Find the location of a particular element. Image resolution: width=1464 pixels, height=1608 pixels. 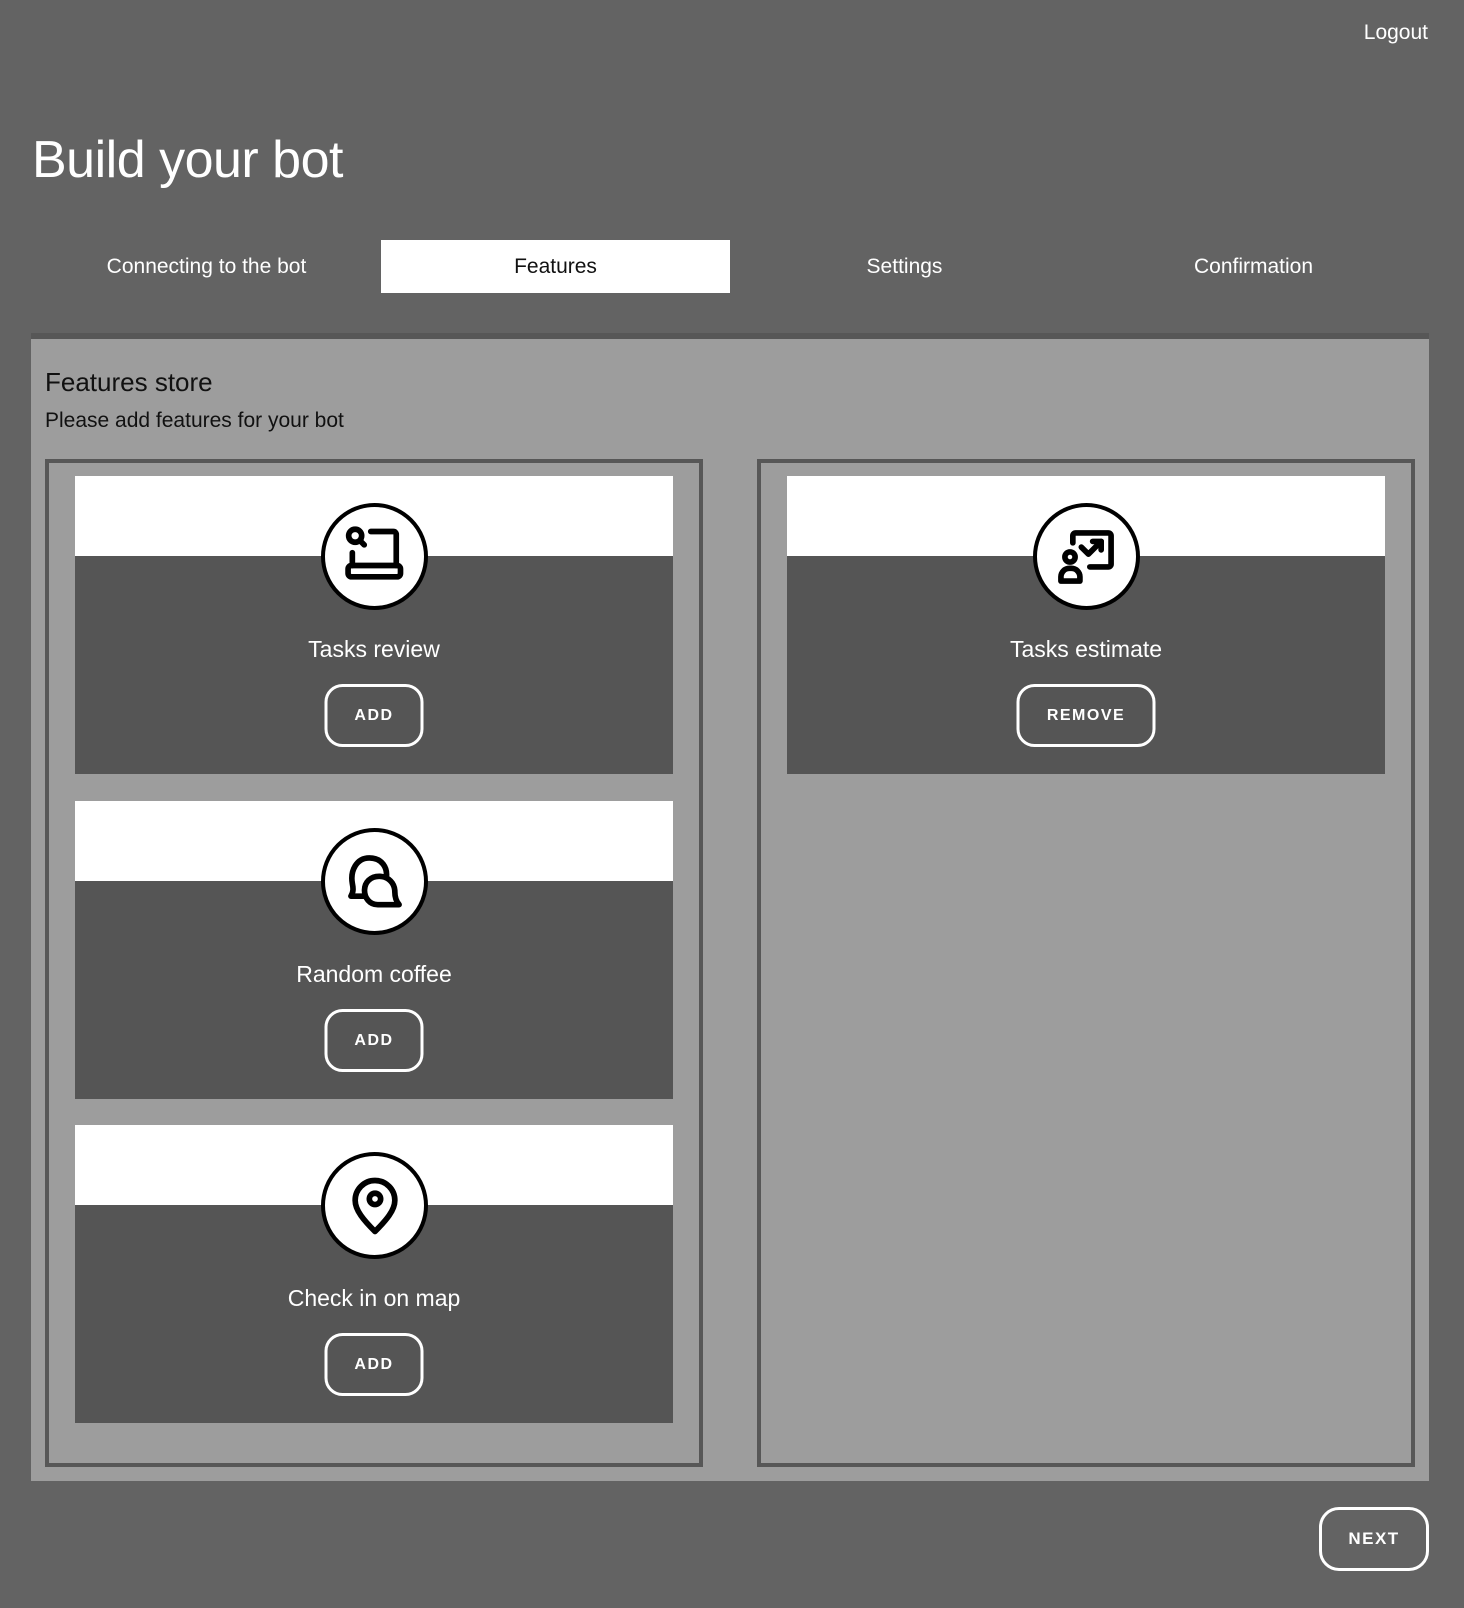

chat-bubbles-icon is located at coordinates (374, 881).